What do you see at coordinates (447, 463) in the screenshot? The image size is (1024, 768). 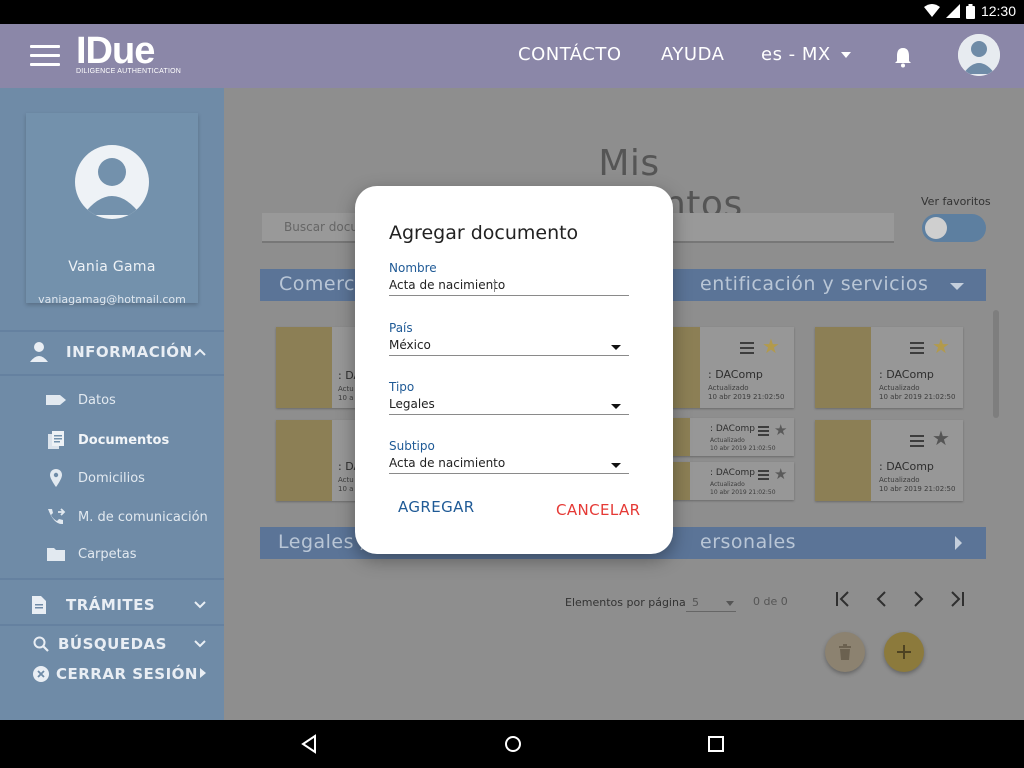 I see `subtype-value: Acta de nacimiento` at bounding box center [447, 463].